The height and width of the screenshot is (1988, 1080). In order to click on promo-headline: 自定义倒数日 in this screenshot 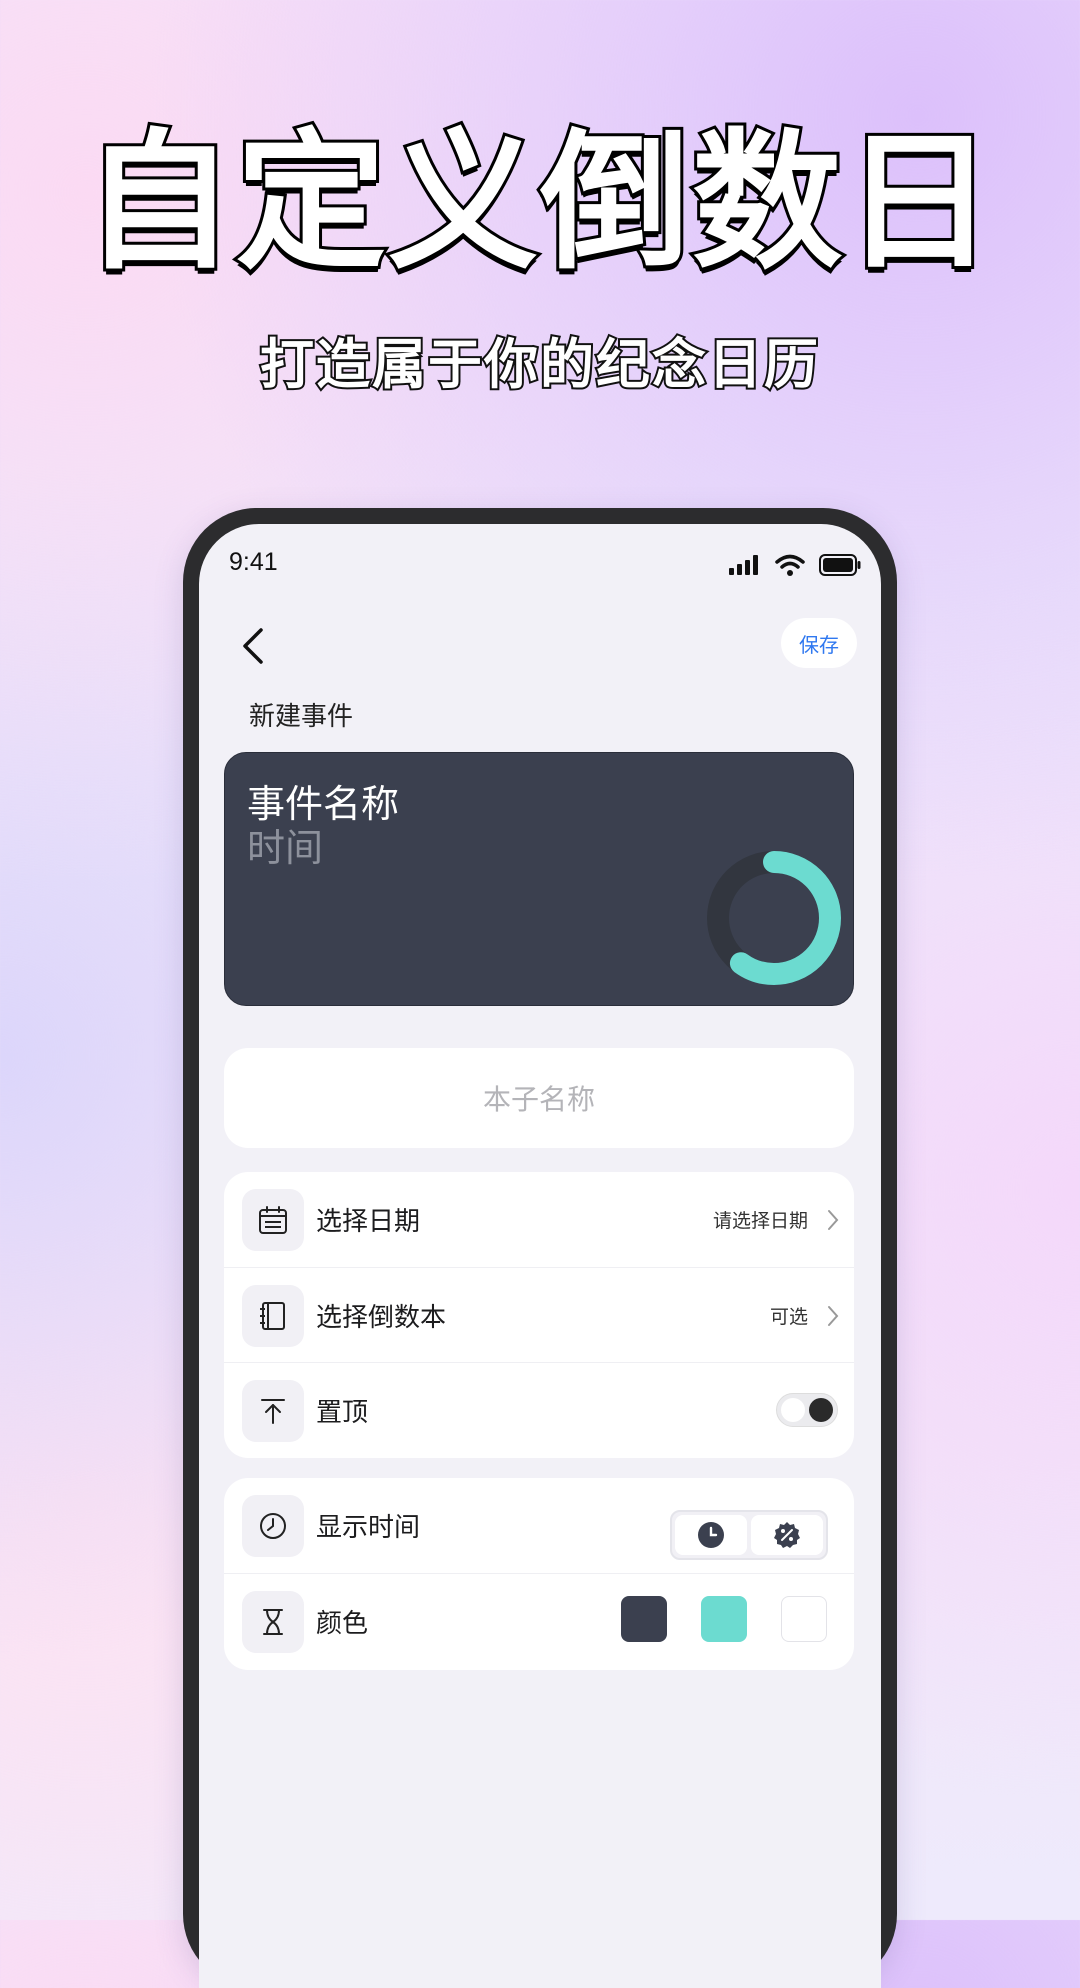, I will do `click(539, 203)`.